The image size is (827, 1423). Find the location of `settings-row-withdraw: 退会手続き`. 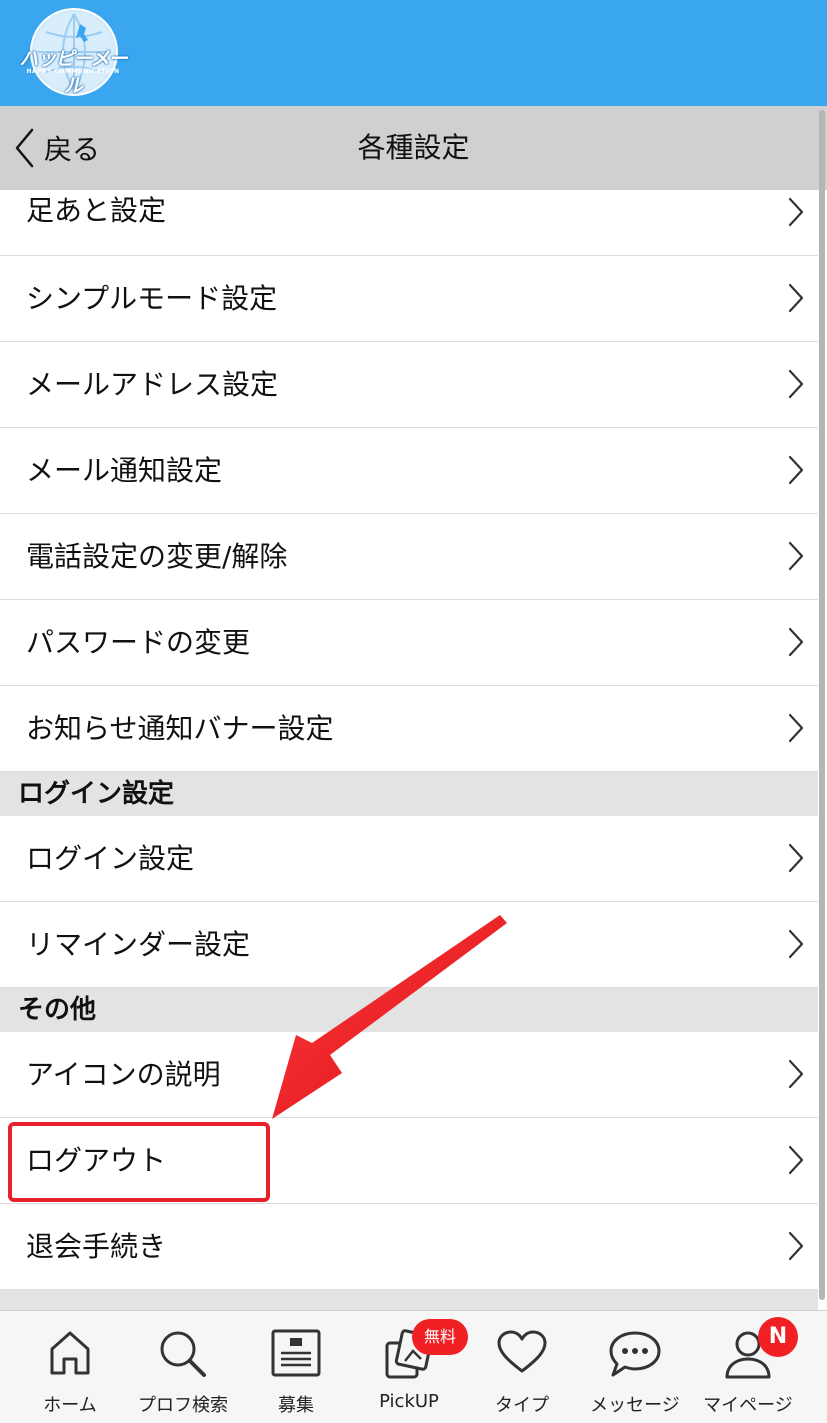

settings-row-withdraw: 退会手続き is located at coordinates (409, 1247).